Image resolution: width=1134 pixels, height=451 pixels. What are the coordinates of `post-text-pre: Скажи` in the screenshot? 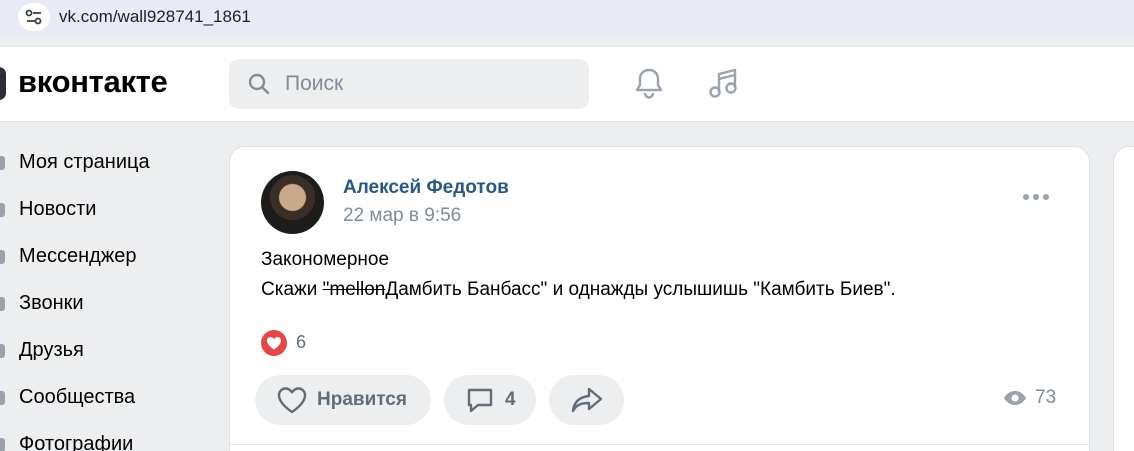 It's located at (292, 289).